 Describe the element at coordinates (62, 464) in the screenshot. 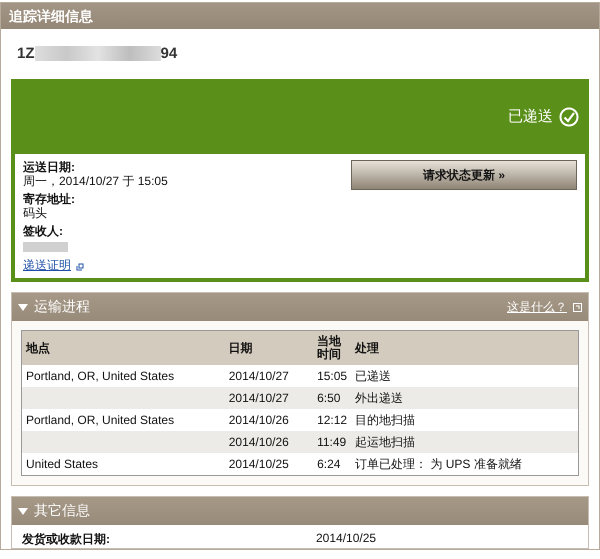

I see `table-cell: United States` at that location.